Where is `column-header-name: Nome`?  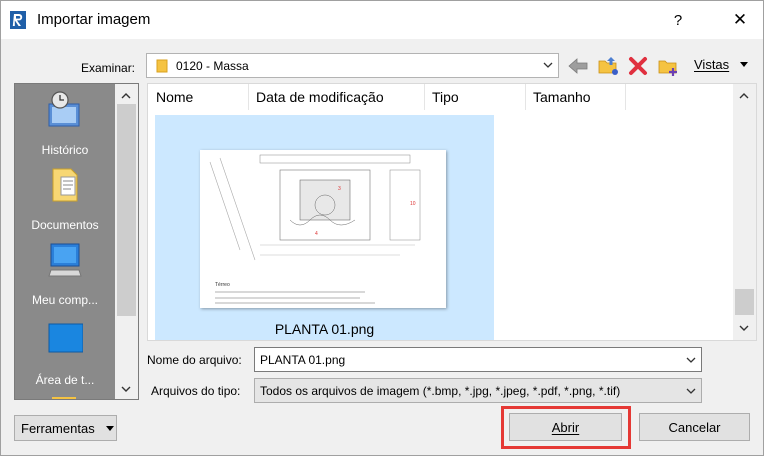 column-header-name: Nome is located at coordinates (174, 97).